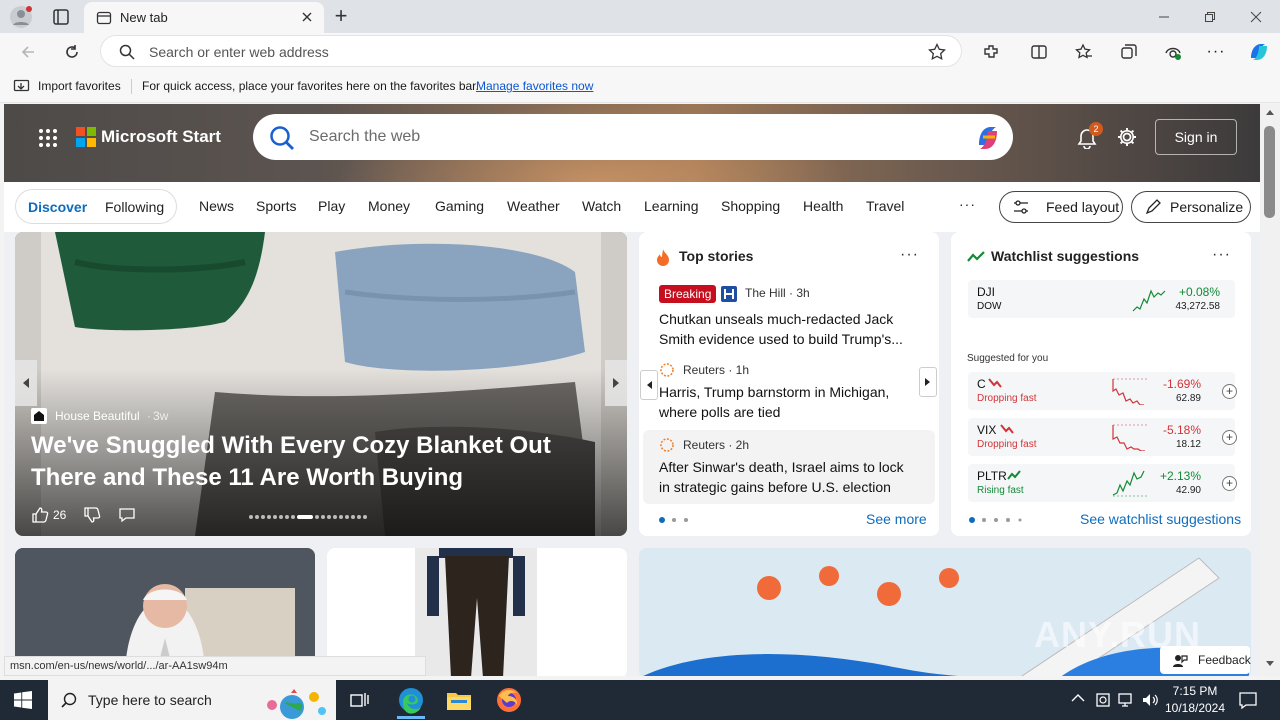 The width and height of the screenshot is (1280, 720). Describe the element at coordinates (26, 383) in the screenshot. I see `previous-slide-button` at that location.